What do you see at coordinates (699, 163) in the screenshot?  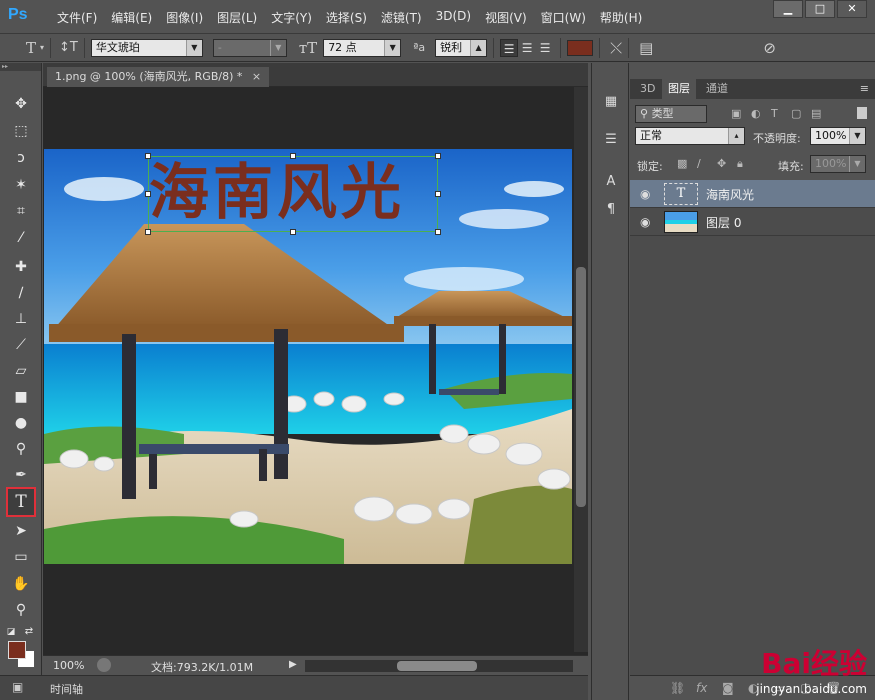 I see `lock-image-icon: ∕` at bounding box center [699, 163].